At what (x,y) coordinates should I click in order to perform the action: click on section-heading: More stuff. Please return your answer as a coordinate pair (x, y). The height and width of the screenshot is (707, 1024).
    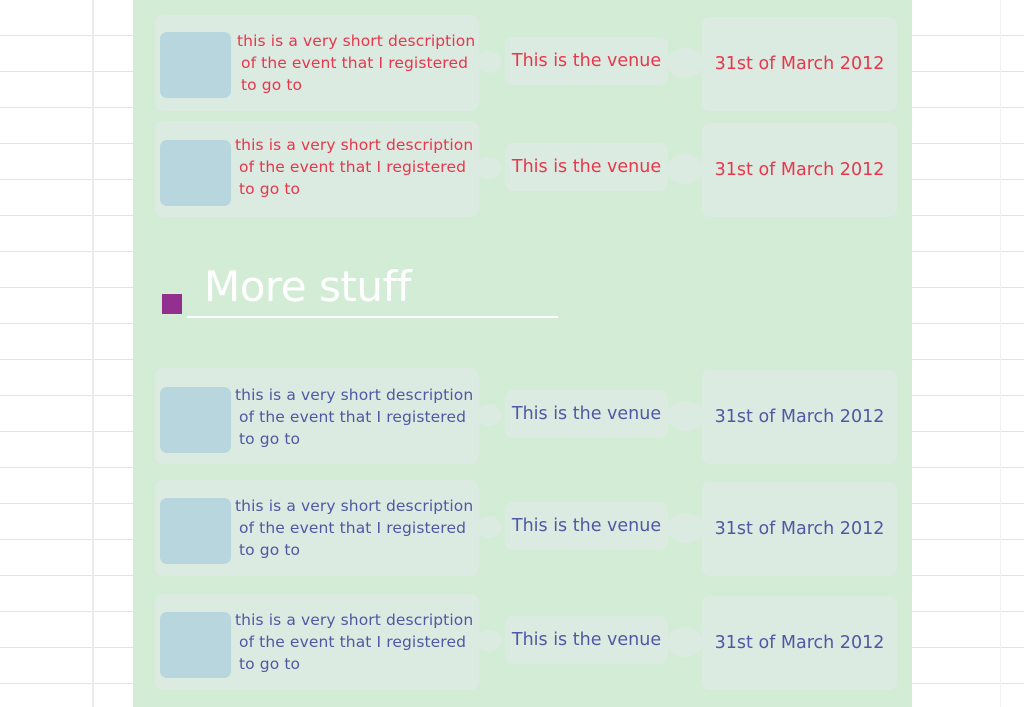
    Looking at the image, I should click on (362, 292).